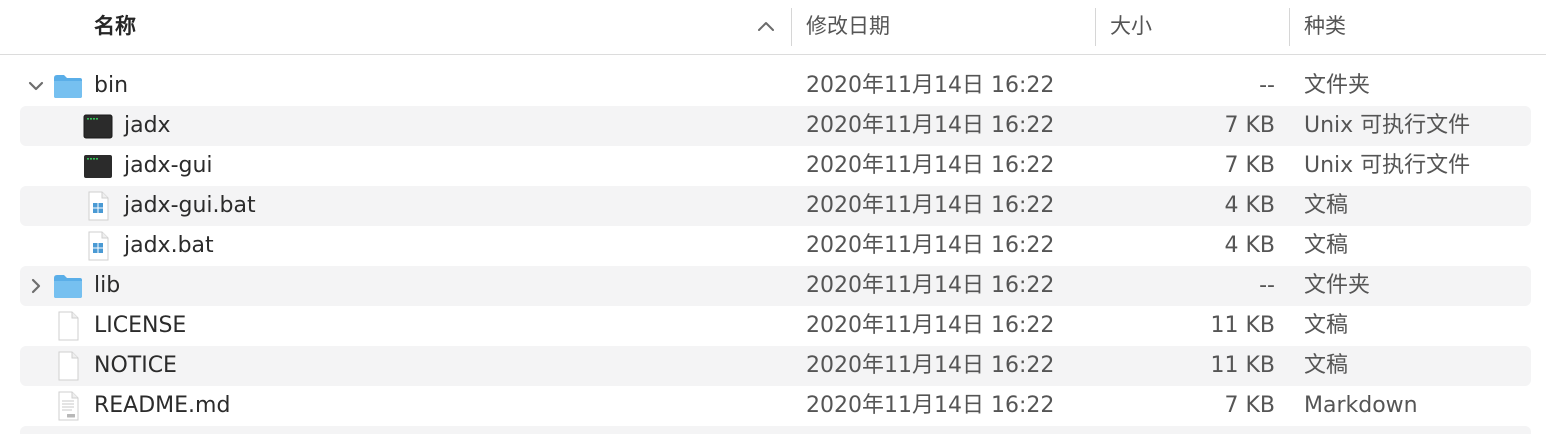  What do you see at coordinates (775, 126) in the screenshot?
I see `file-row-jadx: jadx 2020年11月14日 16:22 7 KB Unix 可执行文件` at bounding box center [775, 126].